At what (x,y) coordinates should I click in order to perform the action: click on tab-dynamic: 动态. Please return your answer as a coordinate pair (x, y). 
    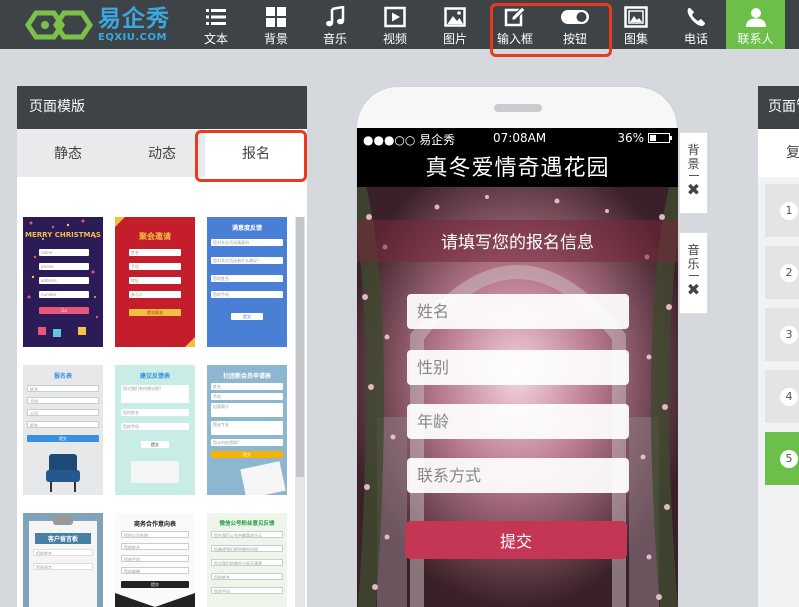
    Looking at the image, I should click on (162, 153).